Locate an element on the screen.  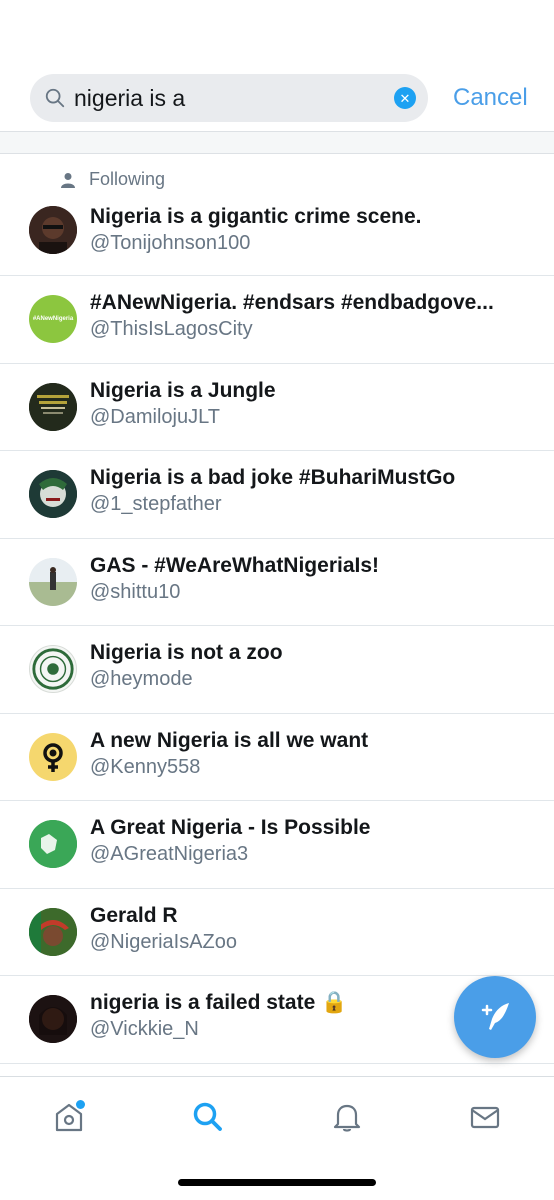
avatar: #ANewNigeria is located at coordinates (53, 319).